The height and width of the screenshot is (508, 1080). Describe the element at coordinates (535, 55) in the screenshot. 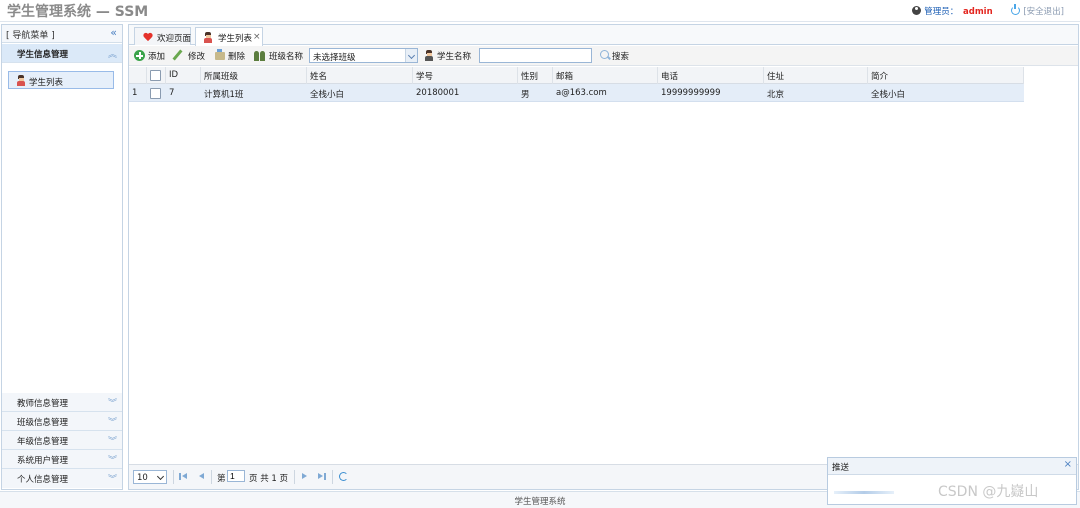

I see `student-name-input` at that location.